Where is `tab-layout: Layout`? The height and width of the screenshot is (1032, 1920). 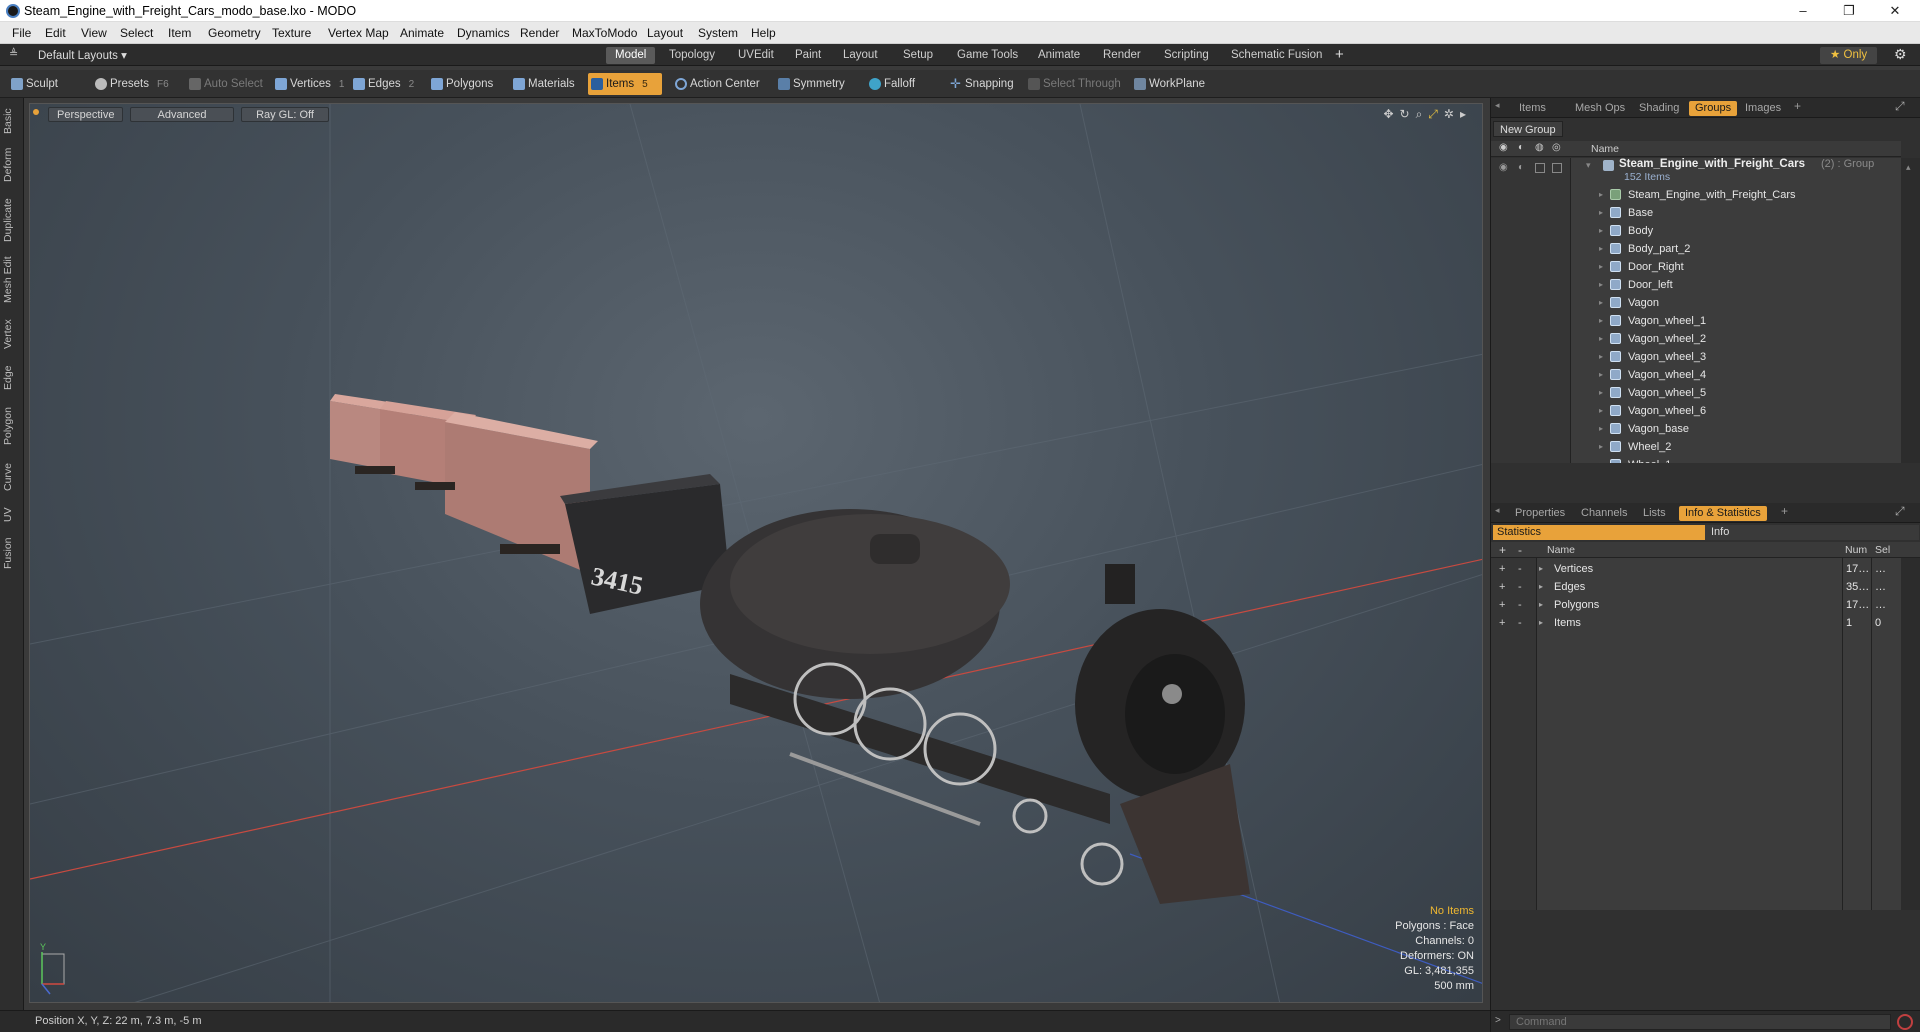 tab-layout: Layout is located at coordinates (860, 55).